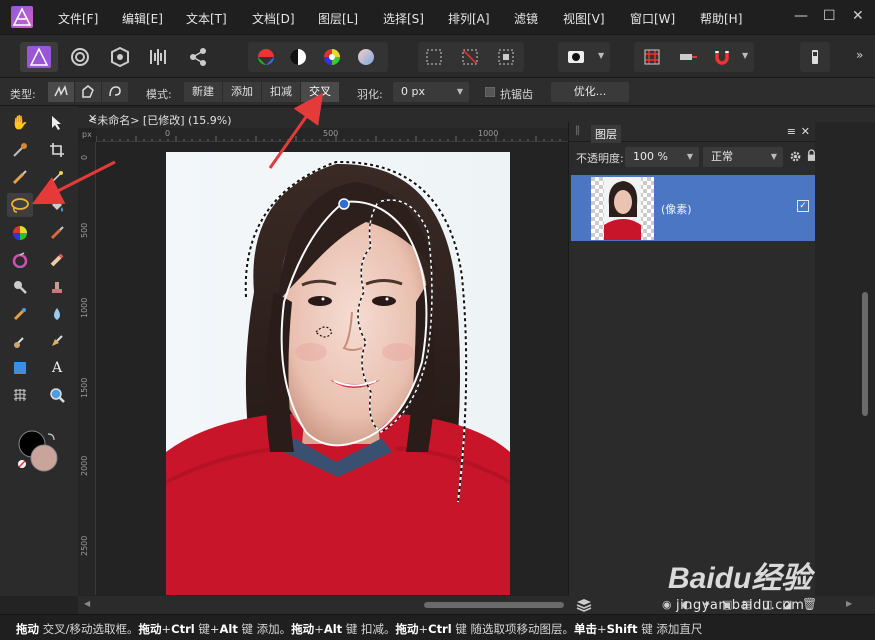 This screenshot has width=875, height=640. What do you see at coordinates (57, 150) in the screenshot?
I see `crop-tool-icon` at bounding box center [57, 150].